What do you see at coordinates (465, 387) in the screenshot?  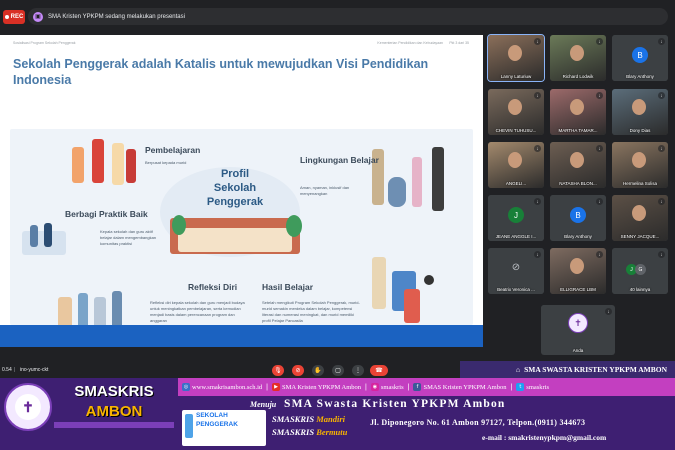 I see `link-text: SMAS Kristen YPKPM Ambon` at bounding box center [465, 387].